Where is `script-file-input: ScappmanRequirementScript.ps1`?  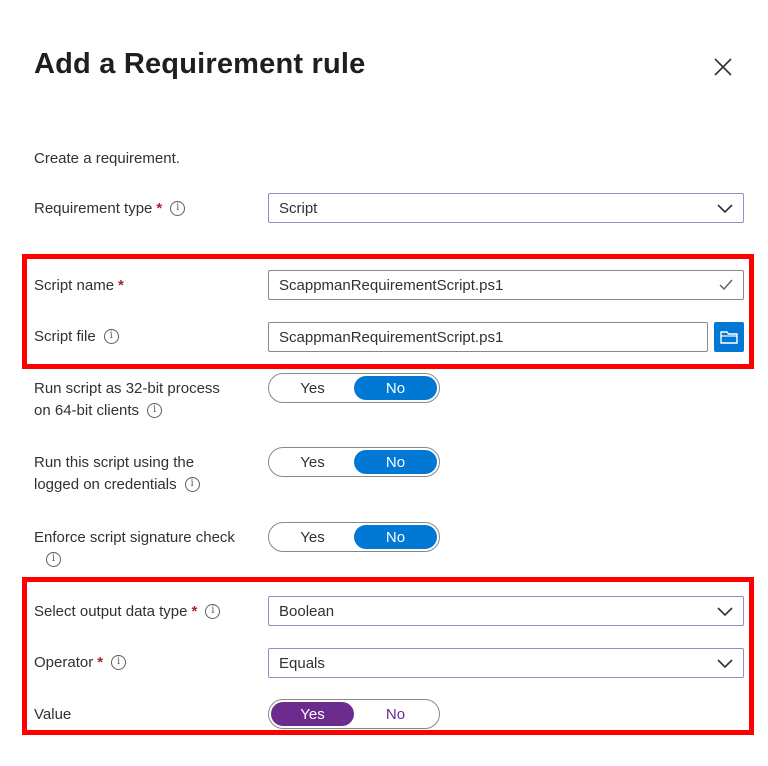 script-file-input: ScappmanRequirementScript.ps1 is located at coordinates (488, 337).